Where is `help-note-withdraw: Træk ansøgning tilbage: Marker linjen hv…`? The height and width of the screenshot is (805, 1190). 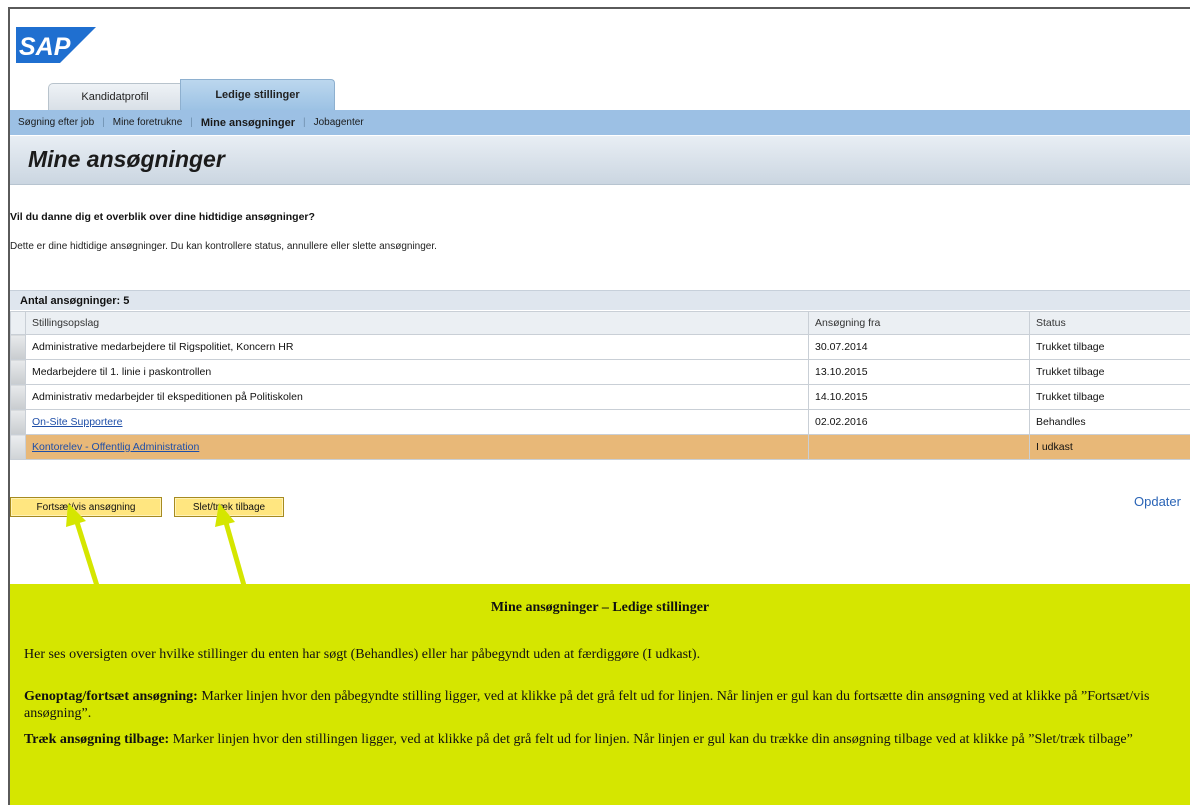
help-note-withdraw: Træk ansøgning tilbage: Marker linjen hv… is located at coordinates (599, 739).